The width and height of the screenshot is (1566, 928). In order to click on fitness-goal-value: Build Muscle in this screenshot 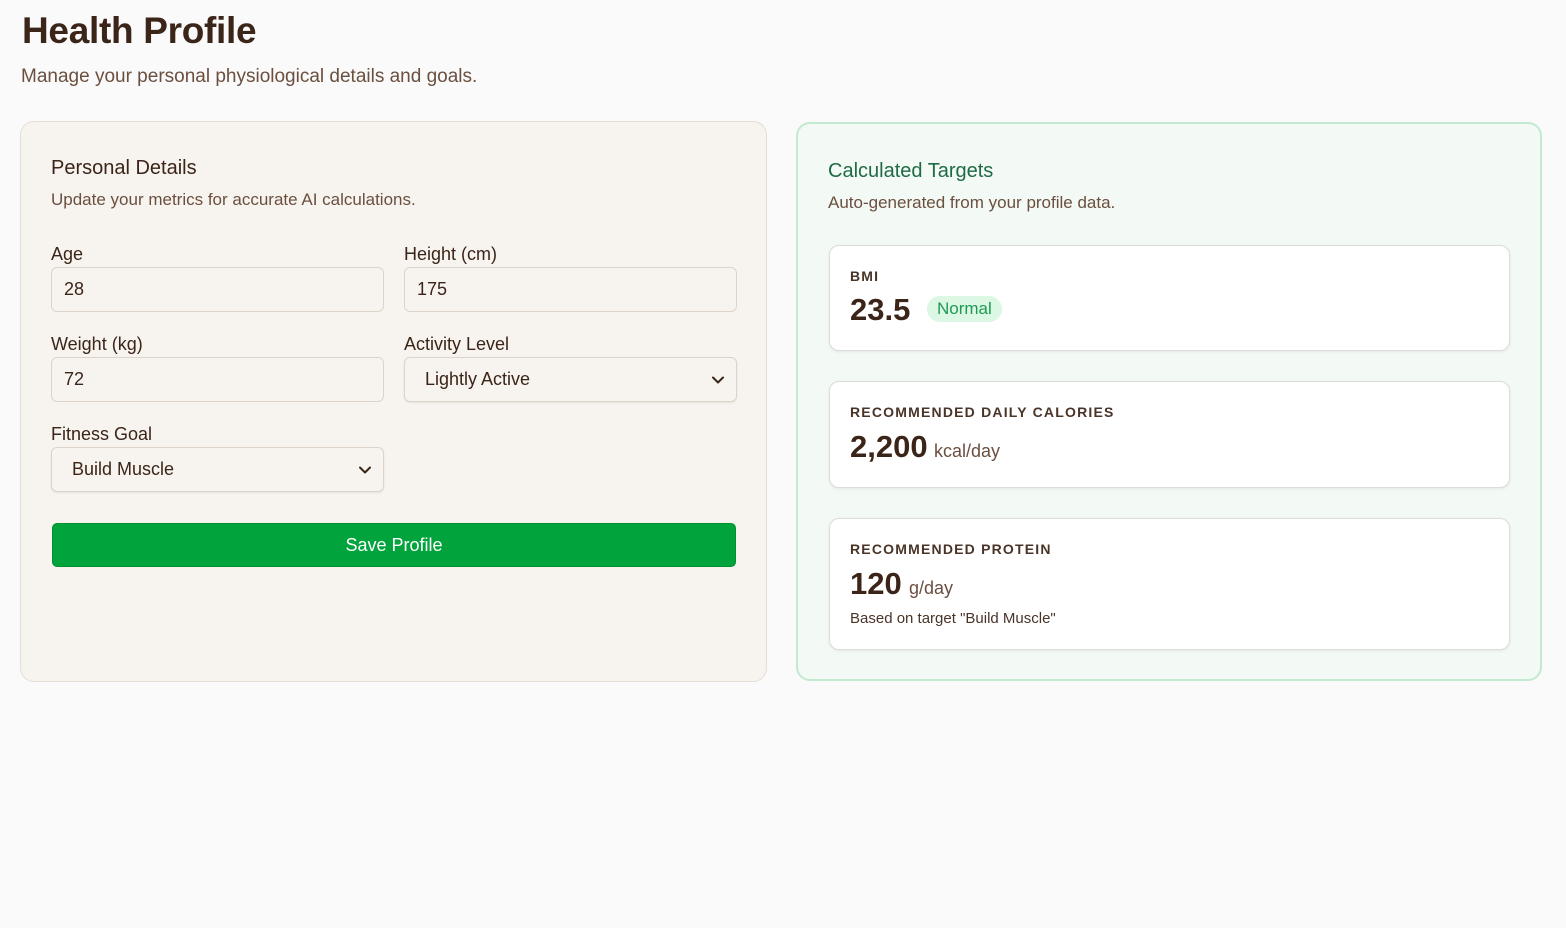, I will do `click(123, 469)`.